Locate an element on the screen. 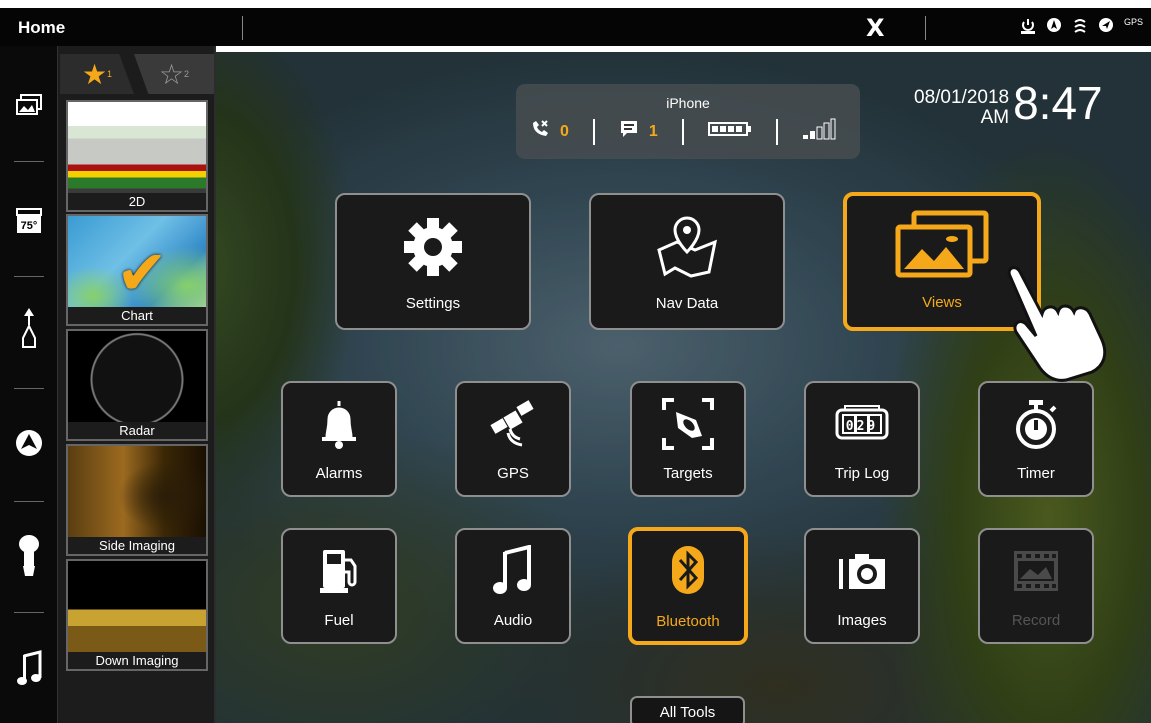 The width and height of the screenshot is (1151, 723). tab-number: 2 is located at coordinates (187, 74).